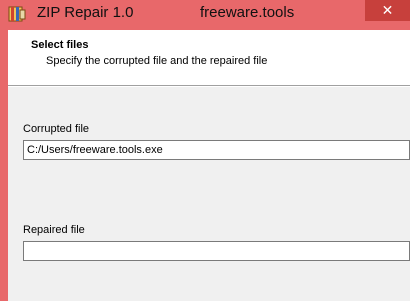 The image size is (410, 301). Describe the element at coordinates (54, 230) in the screenshot. I see `repaired-file-label: Repaired file` at that location.